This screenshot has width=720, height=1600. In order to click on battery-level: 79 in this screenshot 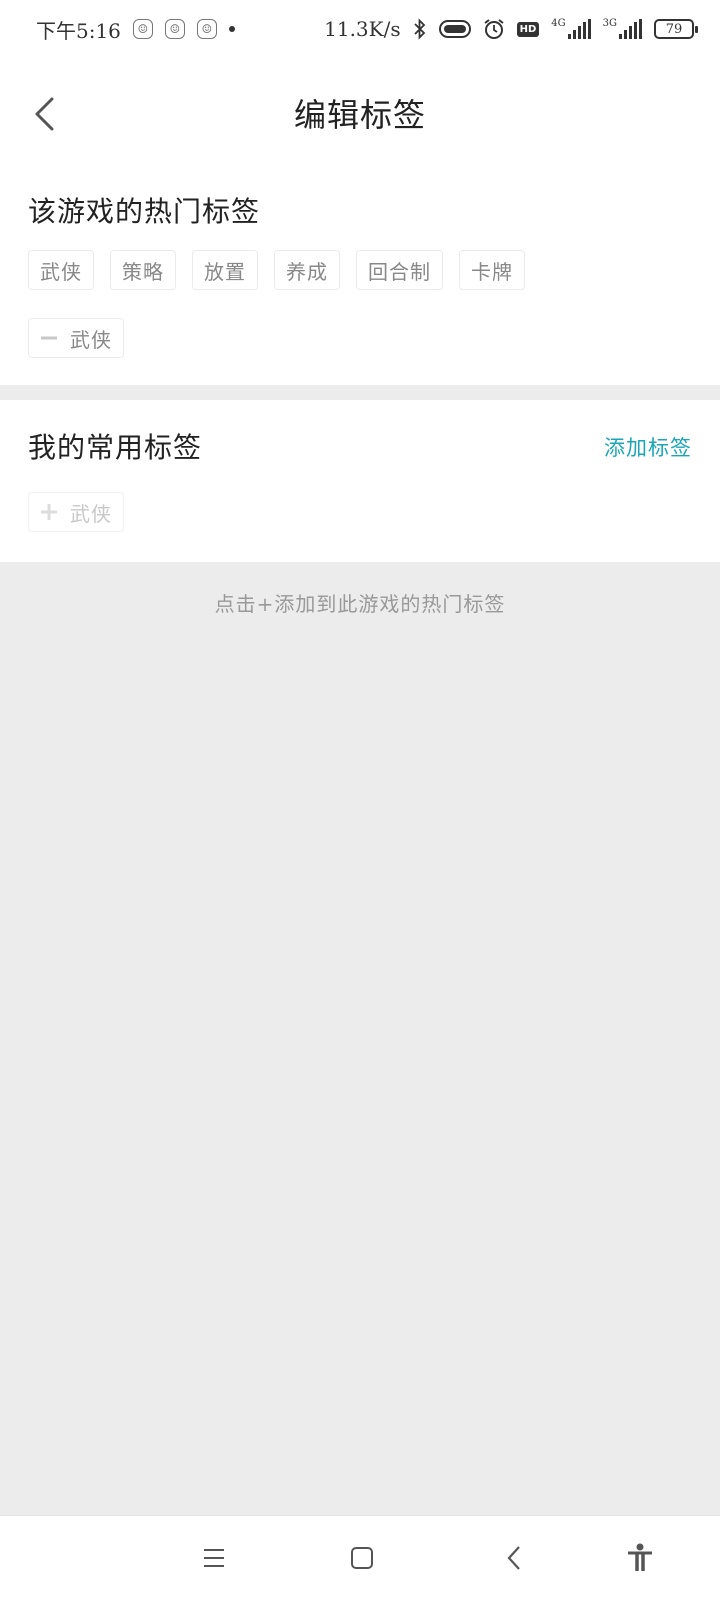, I will do `click(674, 29)`.